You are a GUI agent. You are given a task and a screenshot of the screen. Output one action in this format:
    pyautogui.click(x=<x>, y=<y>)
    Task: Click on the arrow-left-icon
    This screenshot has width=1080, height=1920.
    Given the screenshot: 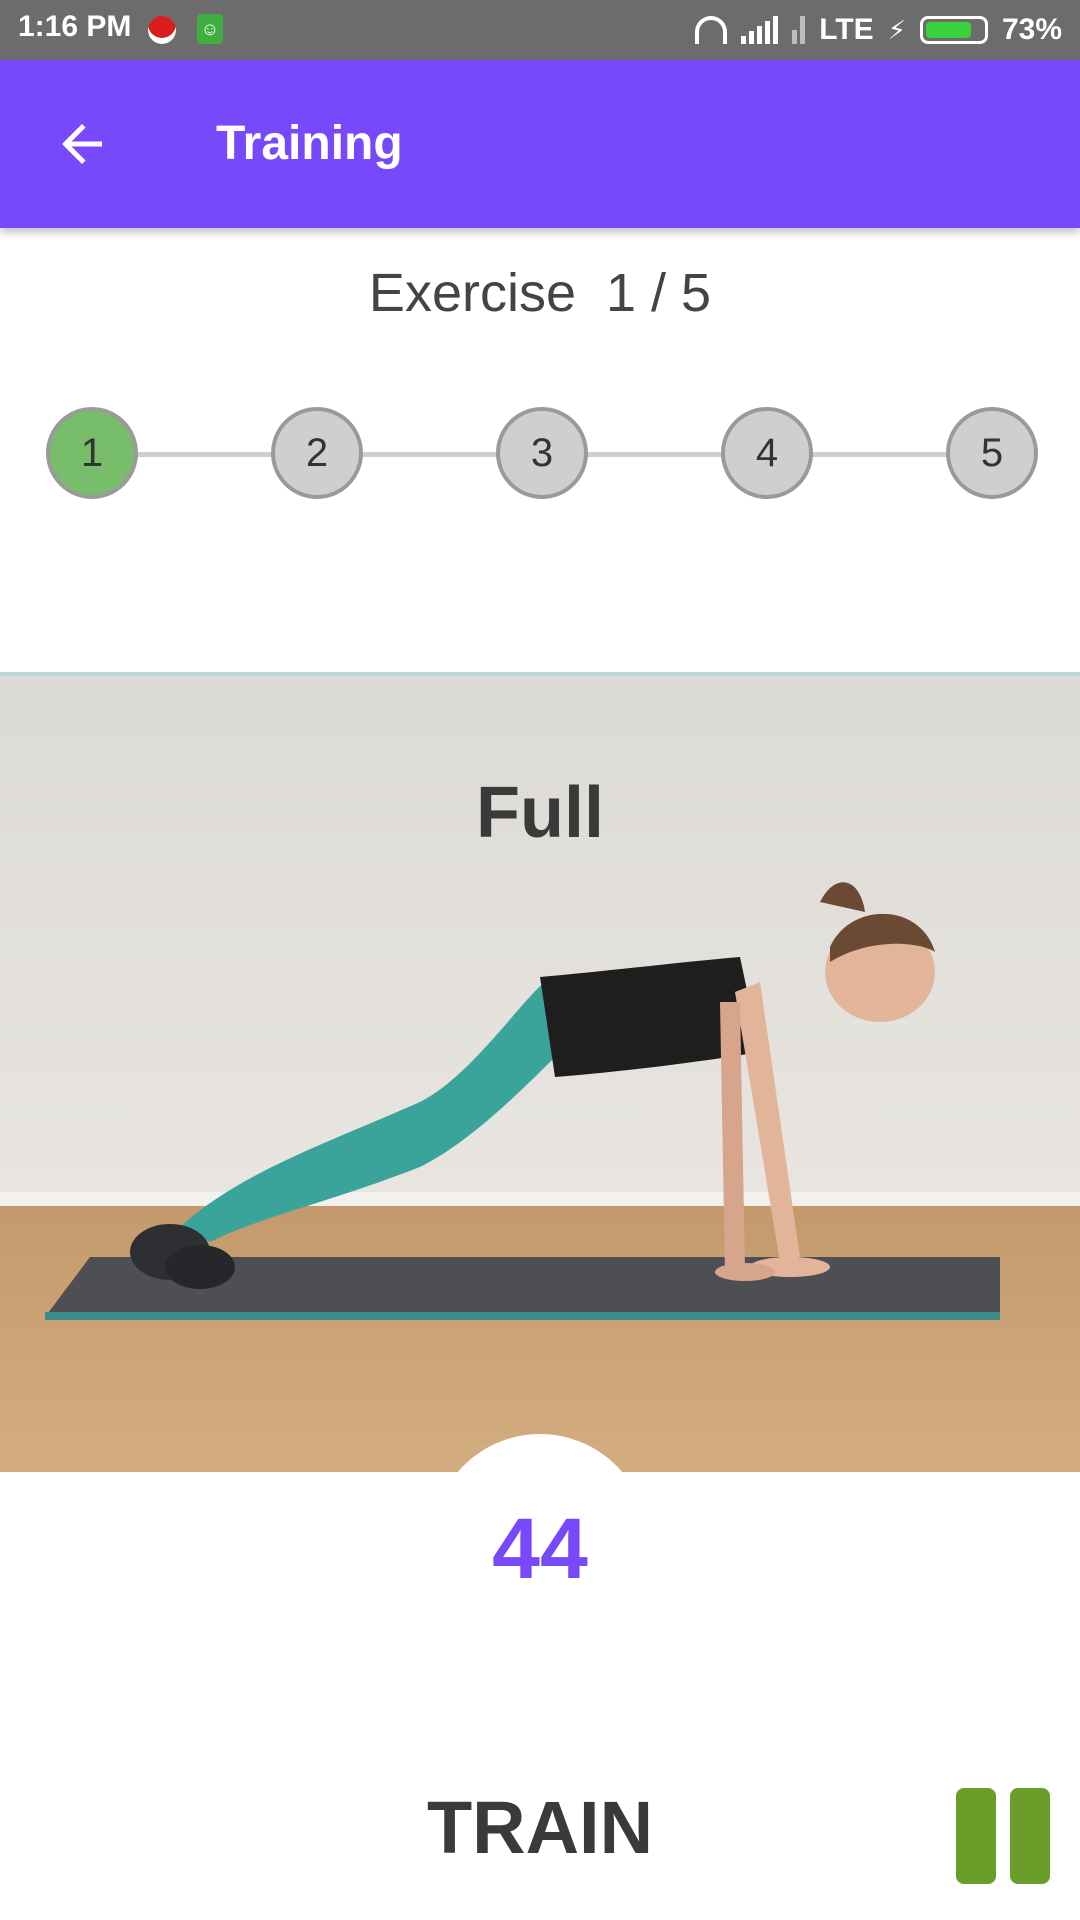 What is the action you would take?
    pyautogui.click(x=82, y=144)
    